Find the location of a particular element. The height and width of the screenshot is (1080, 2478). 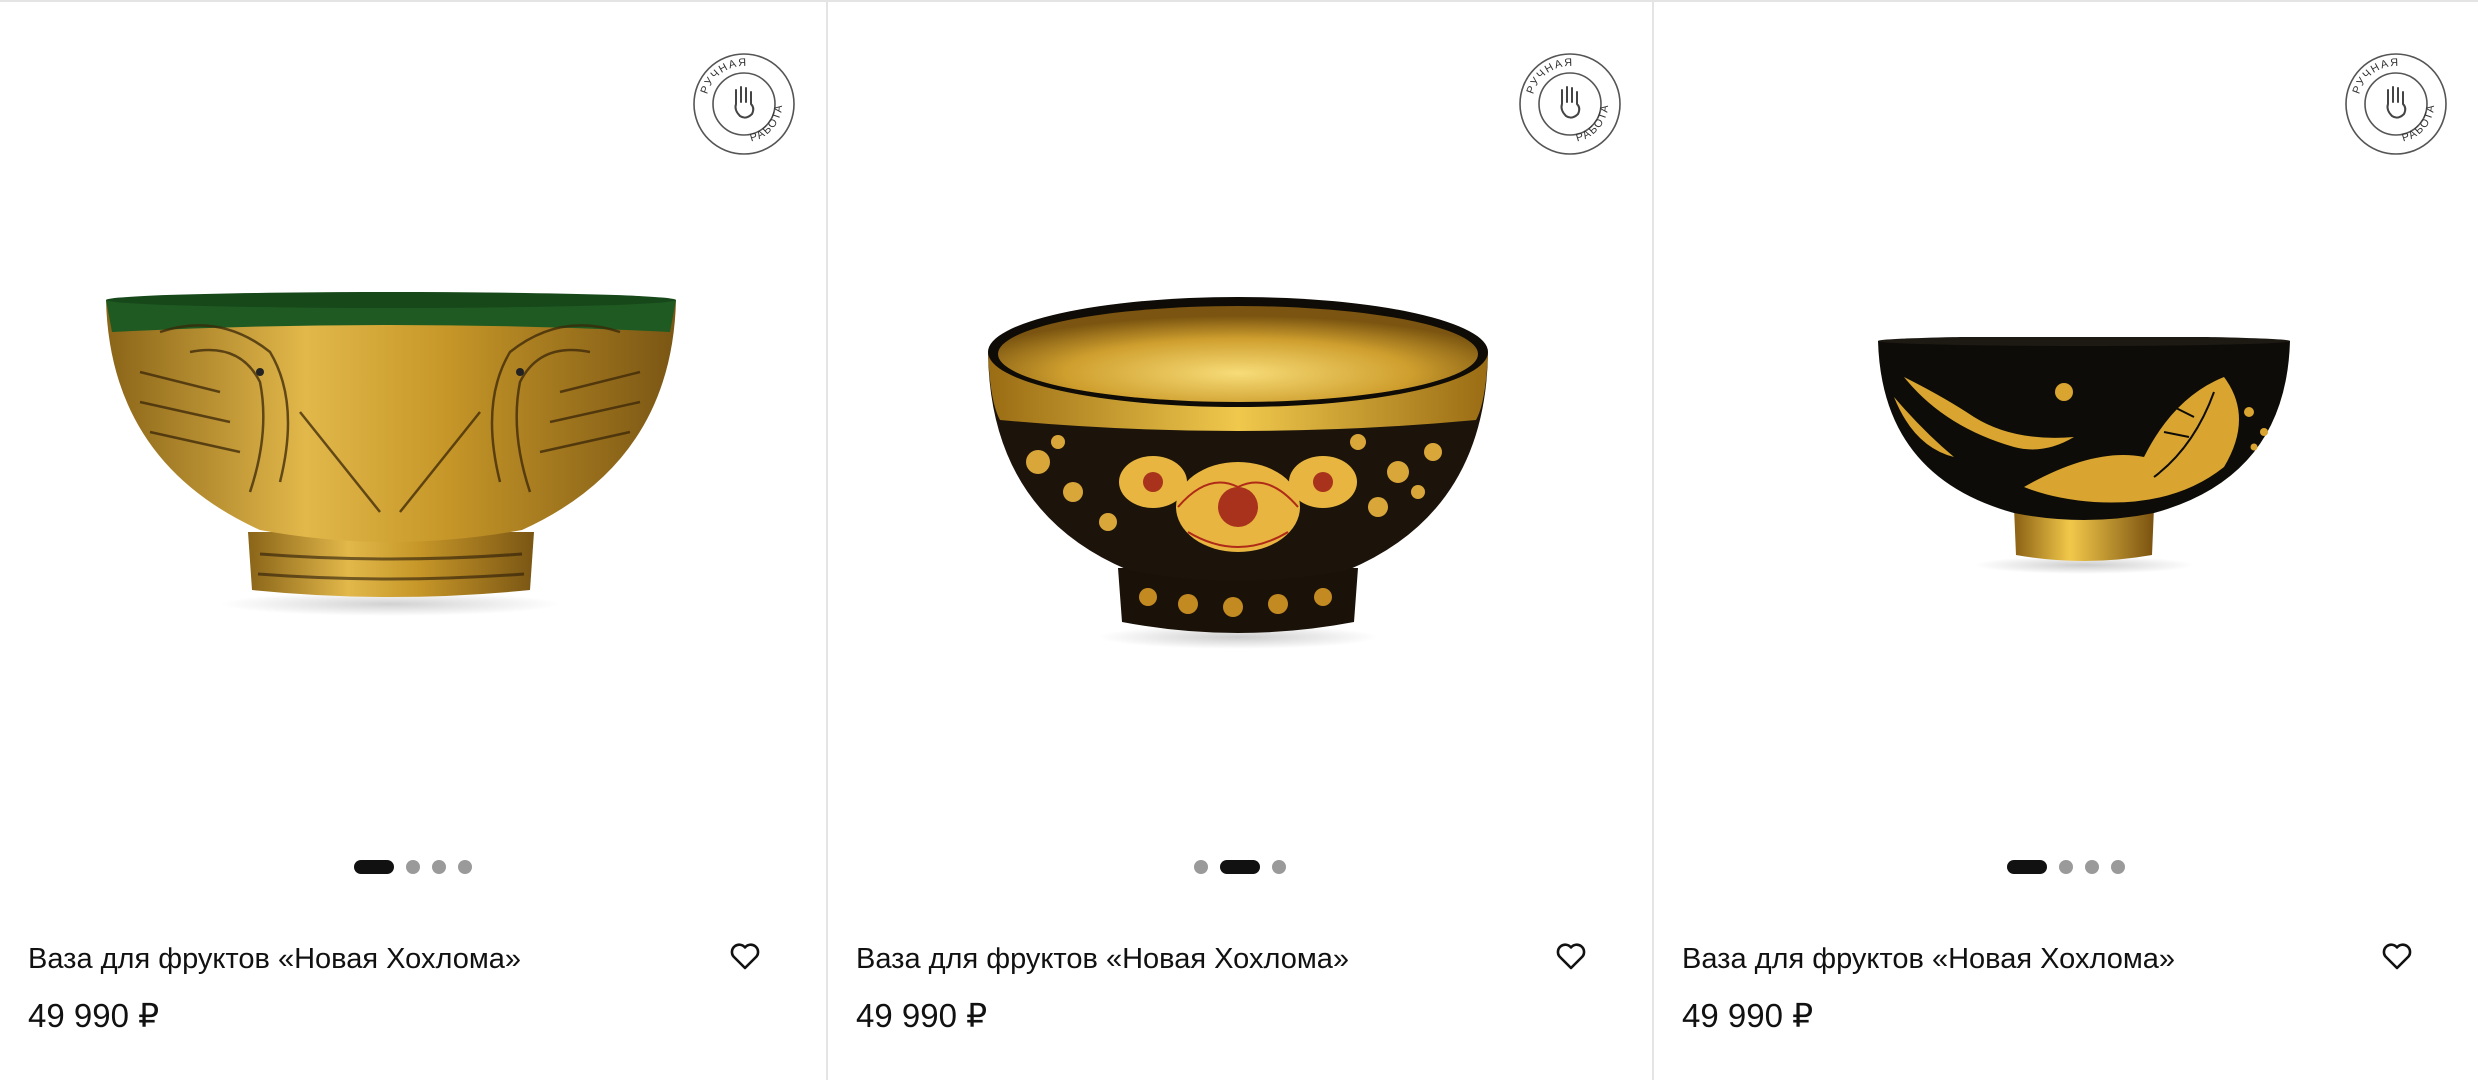

bowl-image-black is located at coordinates (2084, 455).